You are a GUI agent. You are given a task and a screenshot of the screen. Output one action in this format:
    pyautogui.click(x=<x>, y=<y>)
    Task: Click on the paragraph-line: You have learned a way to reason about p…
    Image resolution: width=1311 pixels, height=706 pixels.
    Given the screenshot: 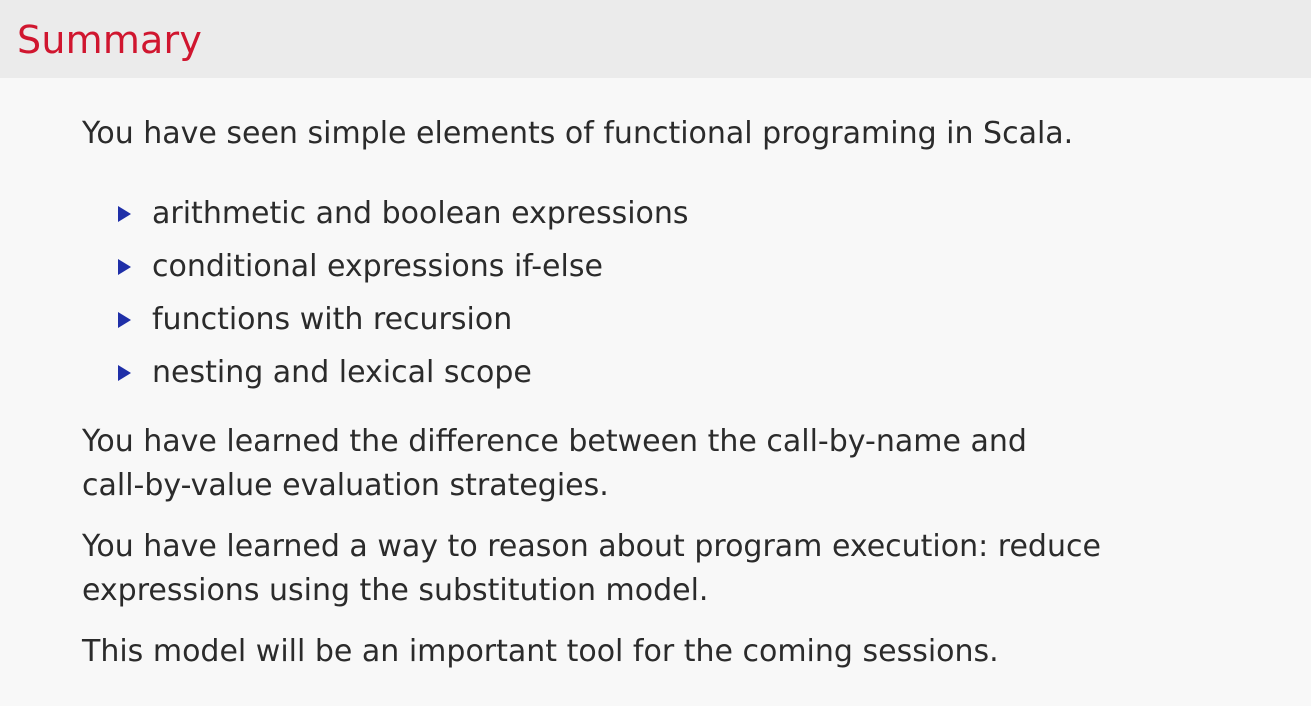 What is the action you would take?
    pyautogui.click(x=591, y=546)
    